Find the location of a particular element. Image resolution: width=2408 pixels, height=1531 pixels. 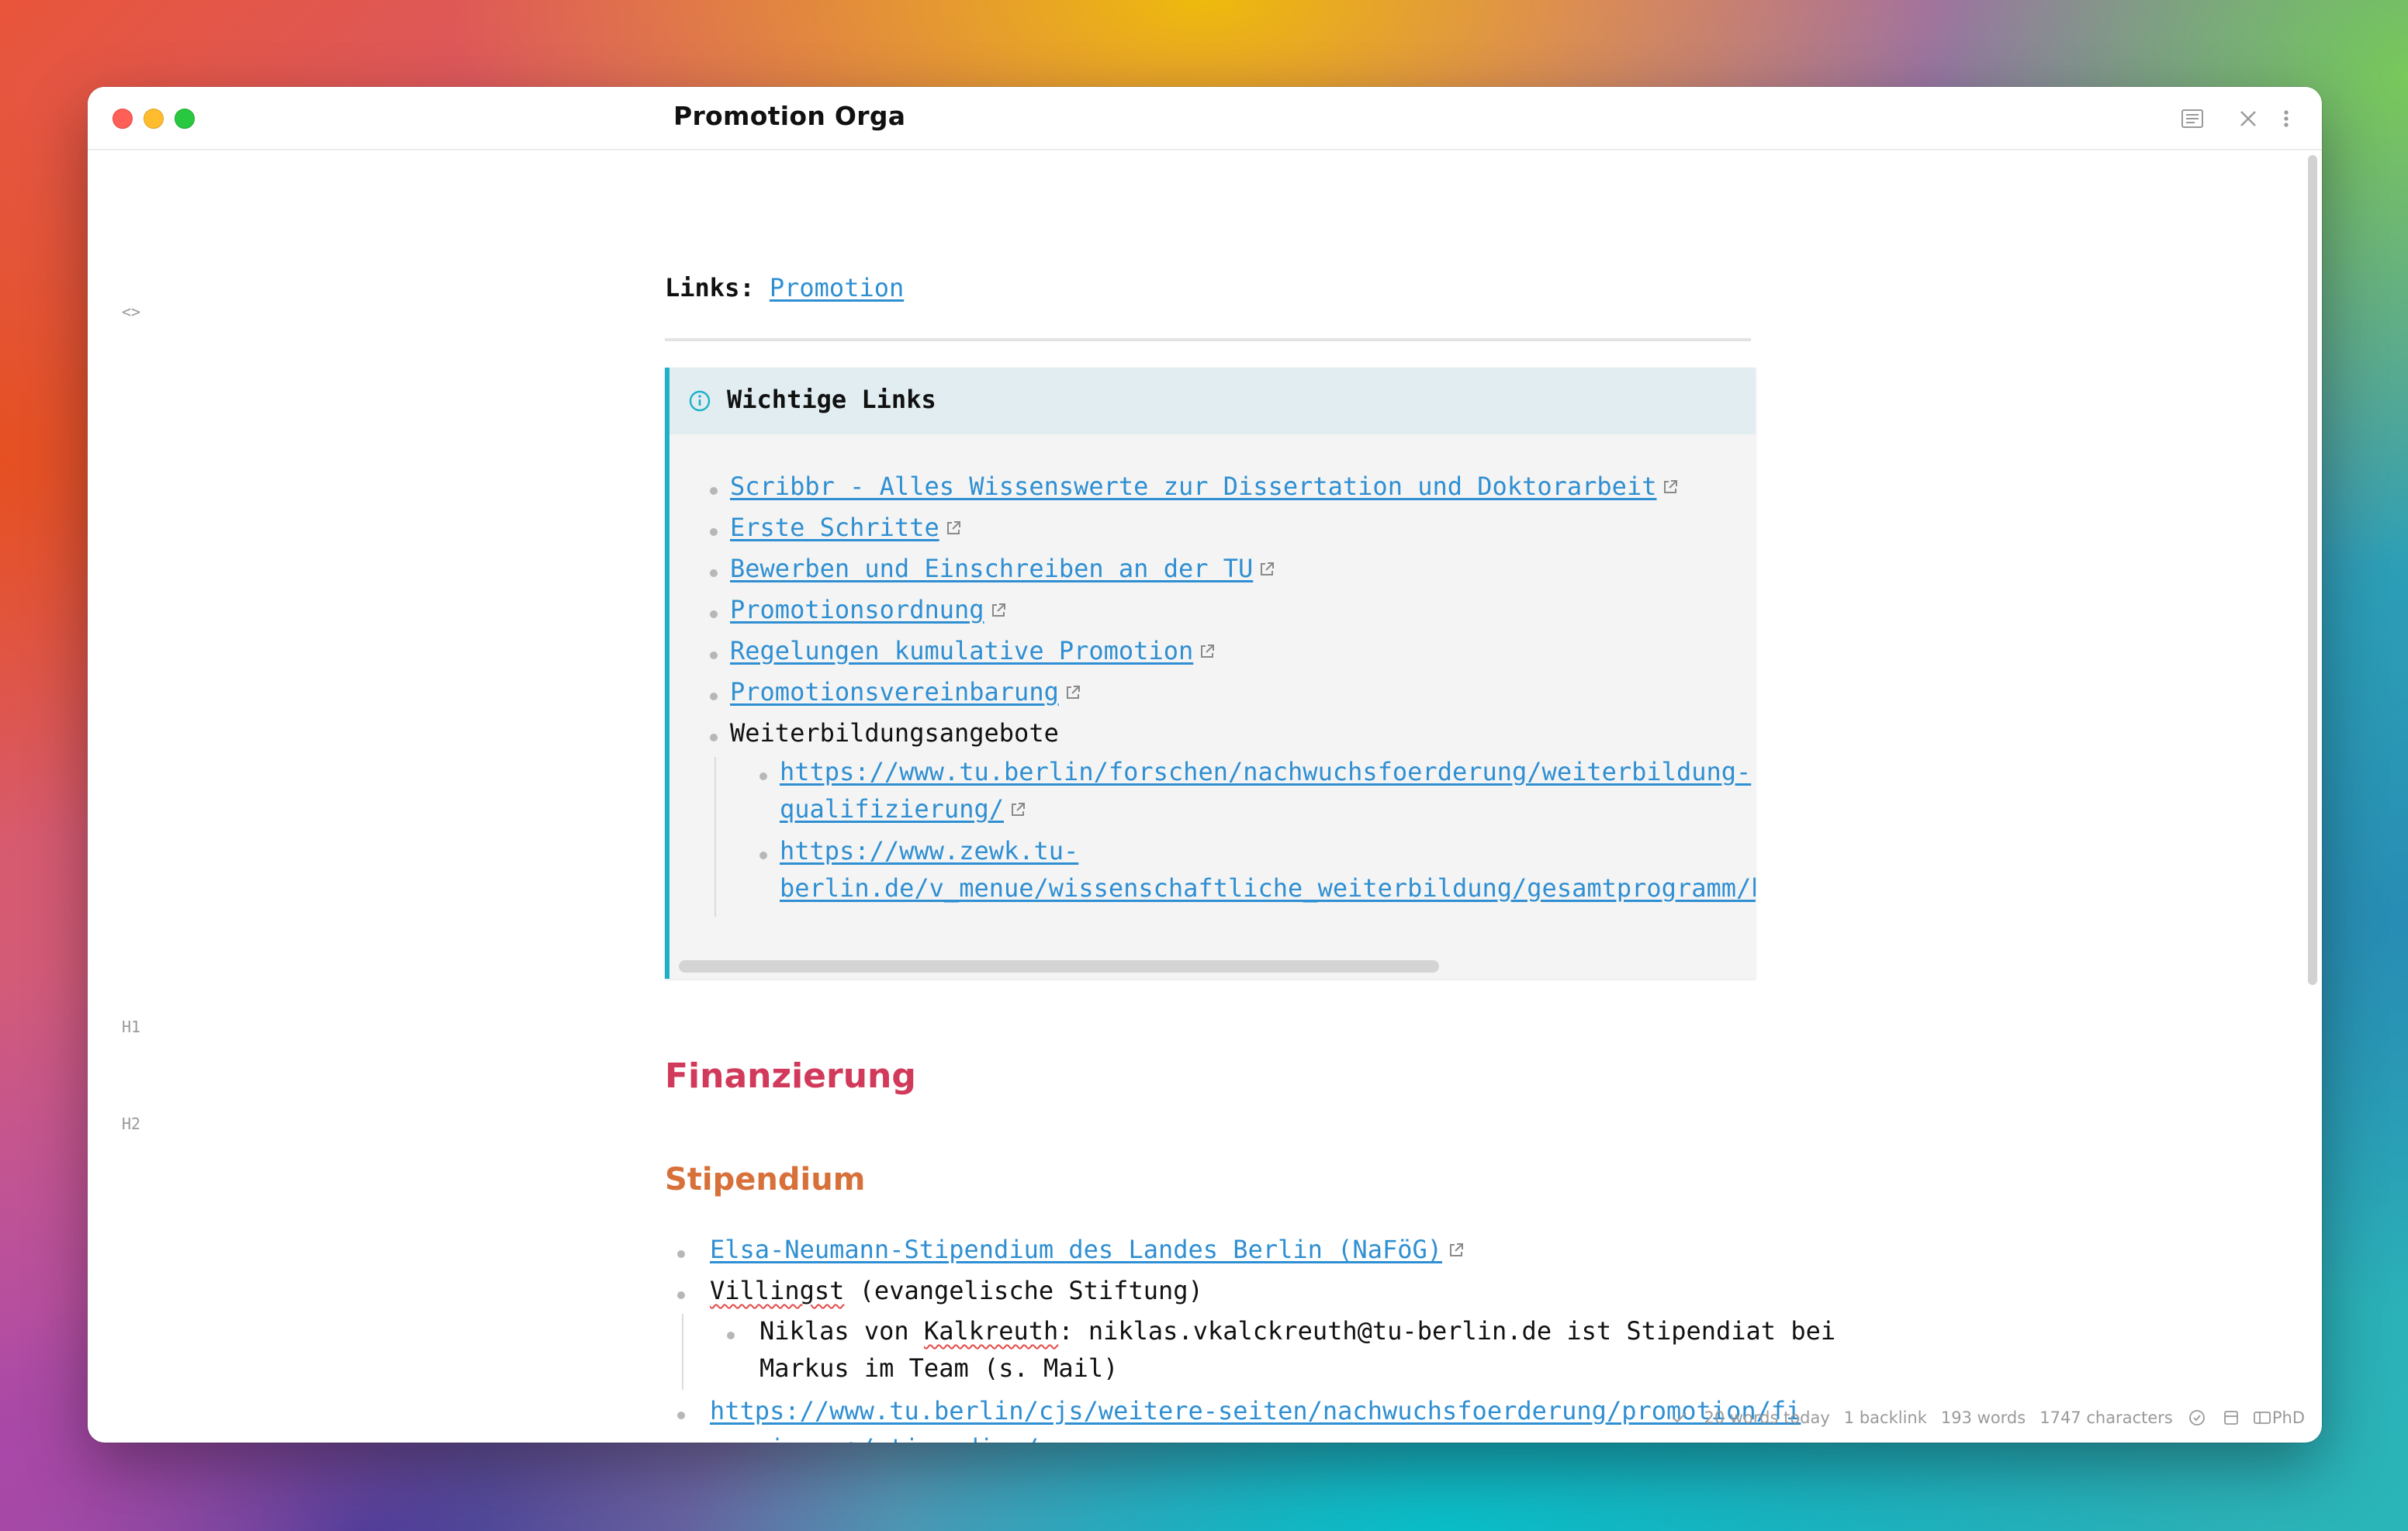

vertical-scrollbar is located at coordinates (2312, 570).